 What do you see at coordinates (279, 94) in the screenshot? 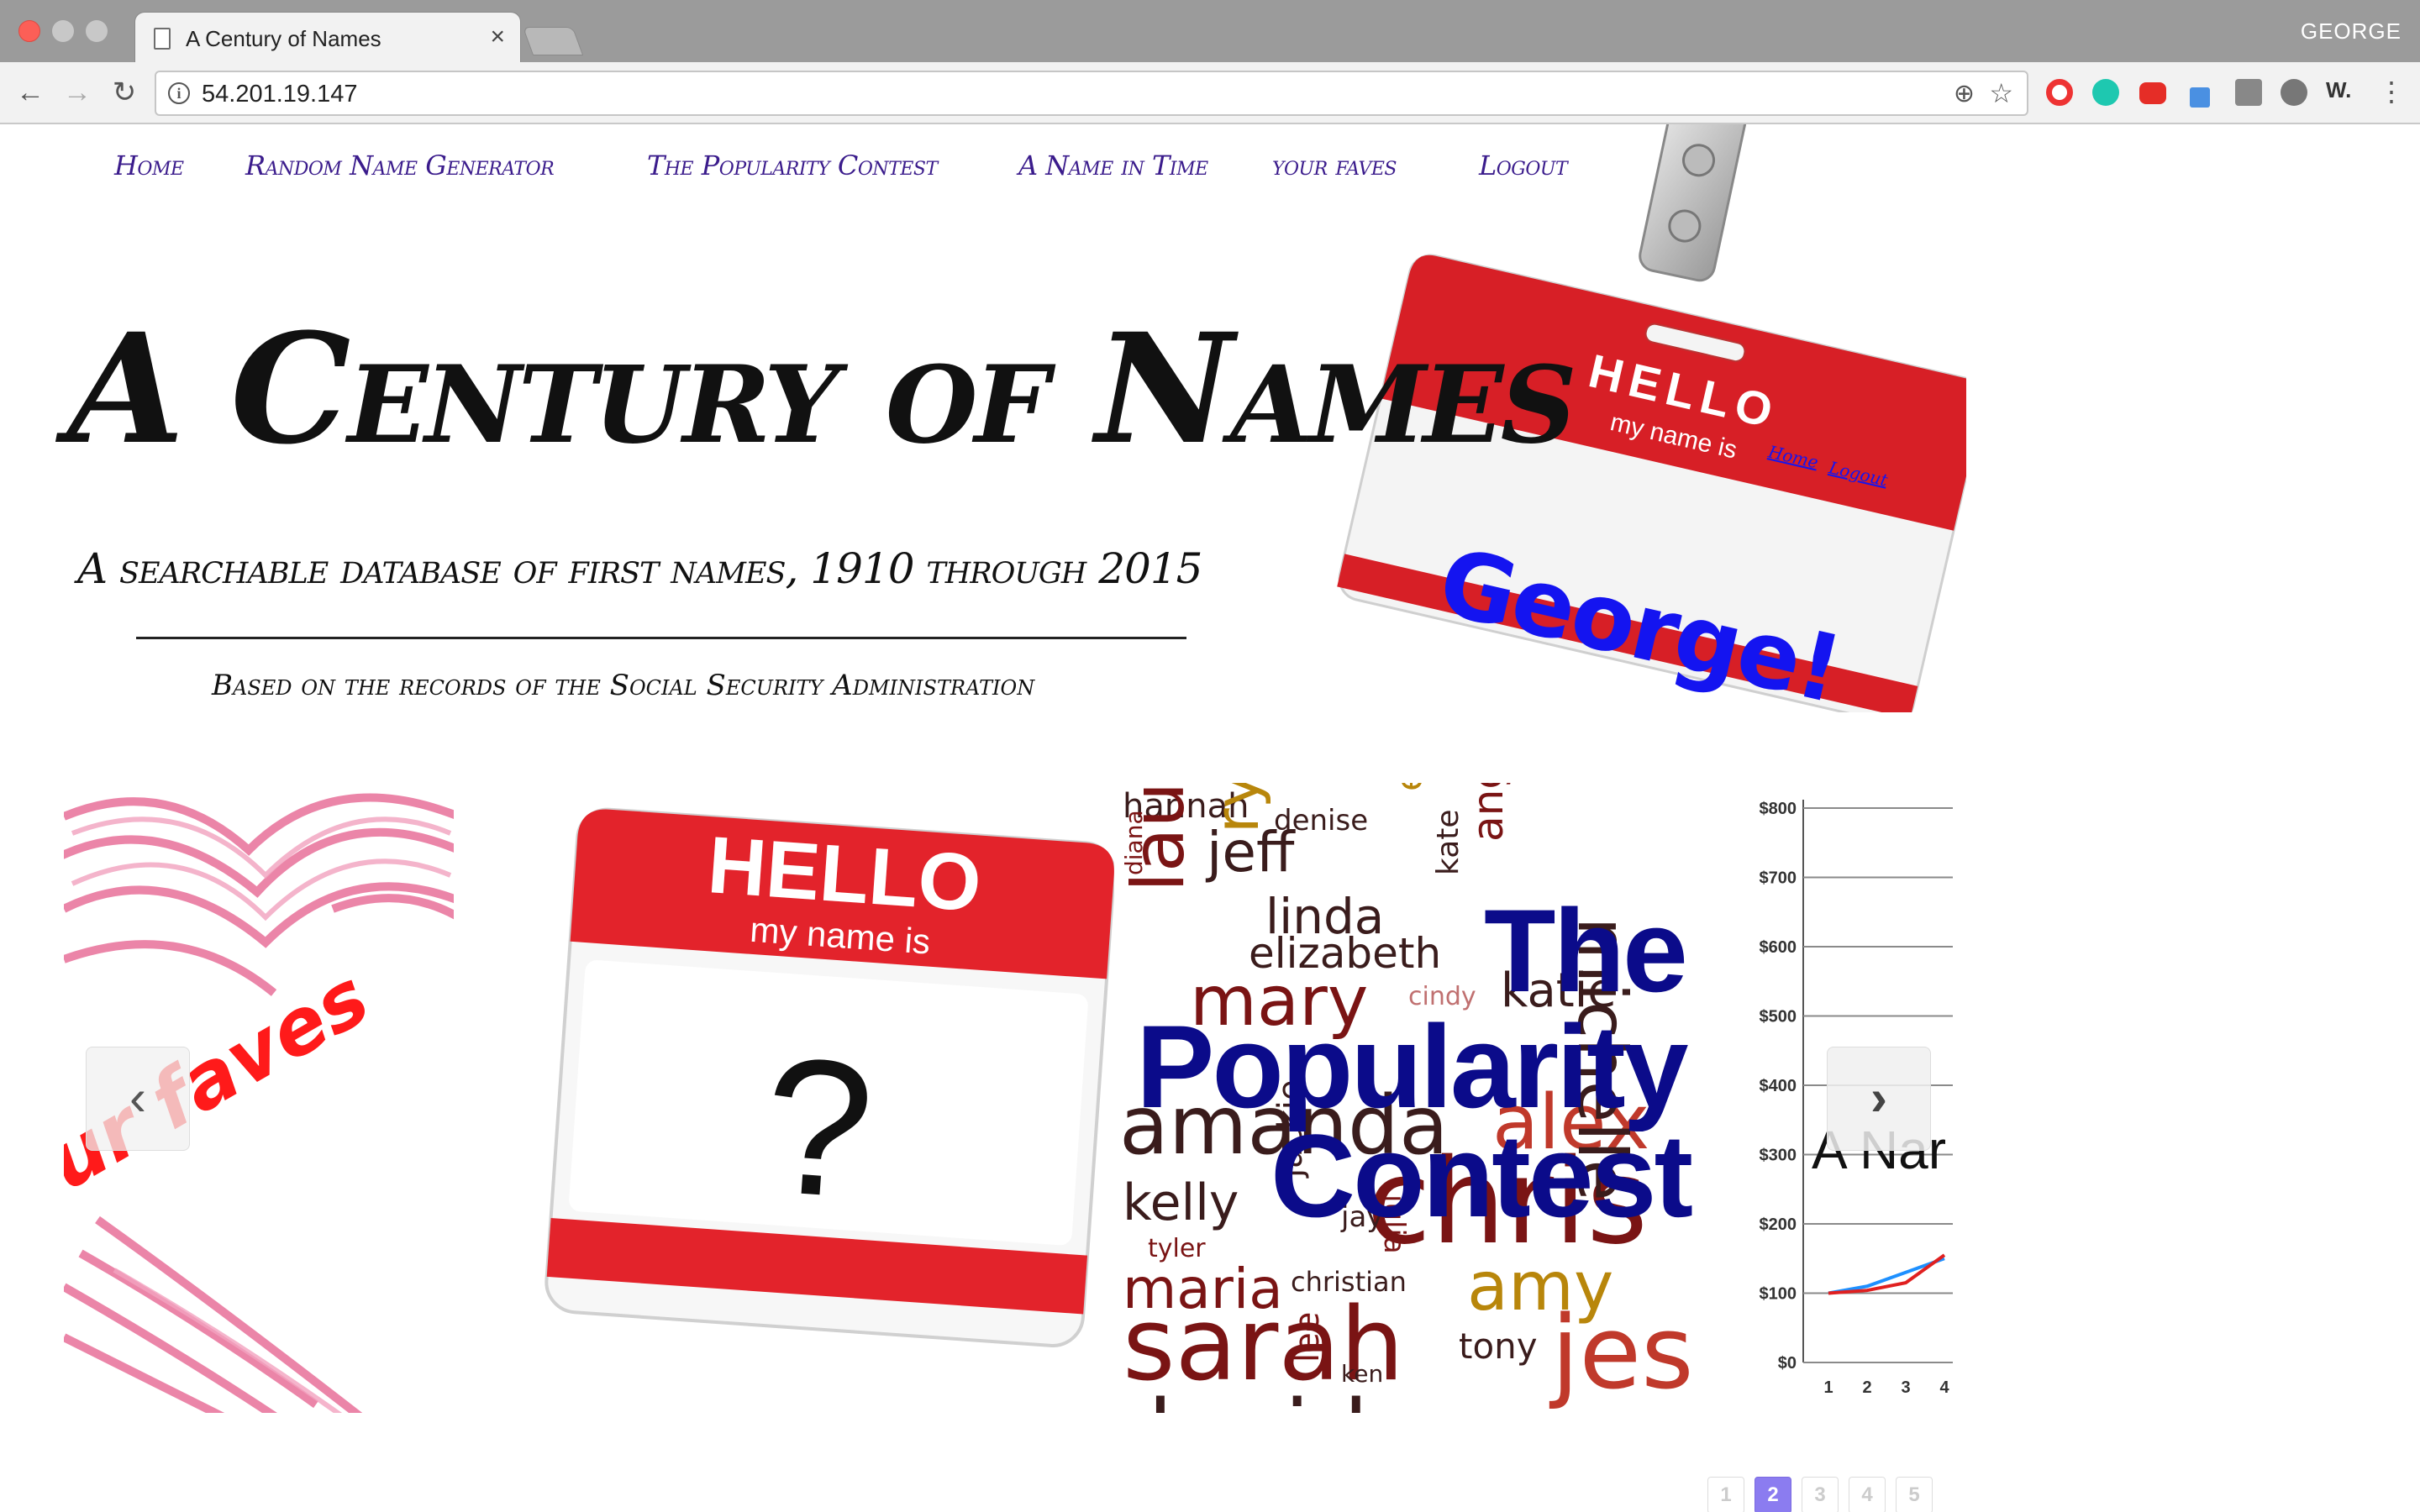
I see `url-text: 54.201.19.147` at bounding box center [279, 94].